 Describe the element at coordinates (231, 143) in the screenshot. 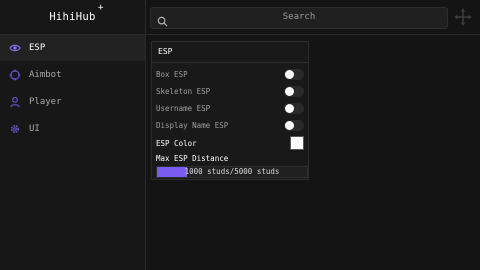

I see `esp-color-row: ESP Color` at that location.